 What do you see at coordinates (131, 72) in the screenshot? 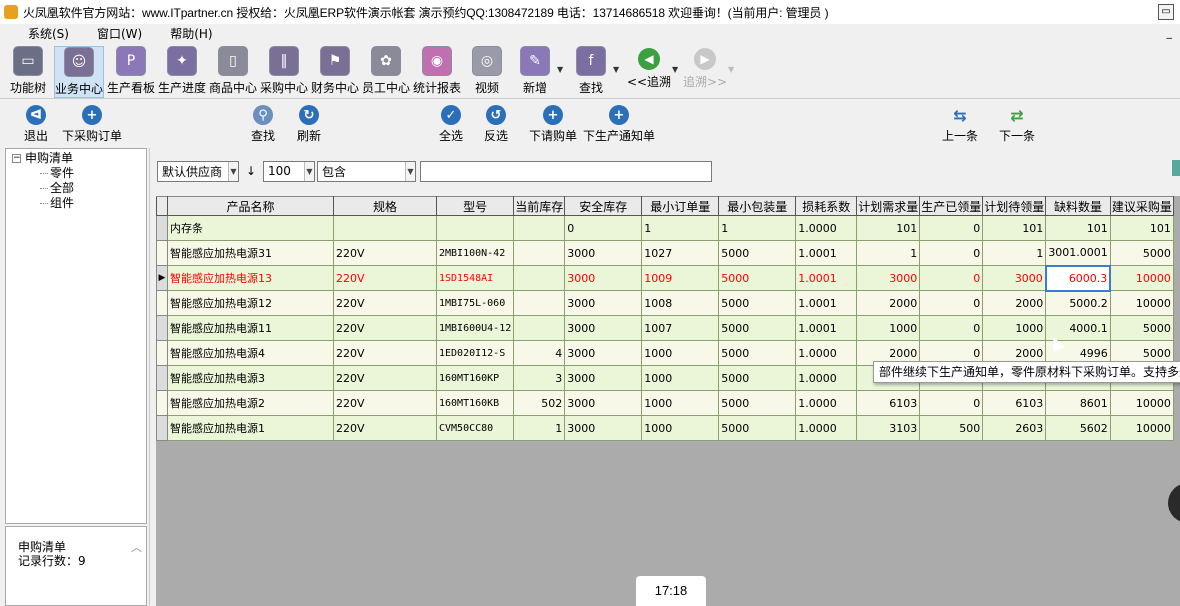
I see `toolbar-production-board: P 生产看板` at bounding box center [131, 72].